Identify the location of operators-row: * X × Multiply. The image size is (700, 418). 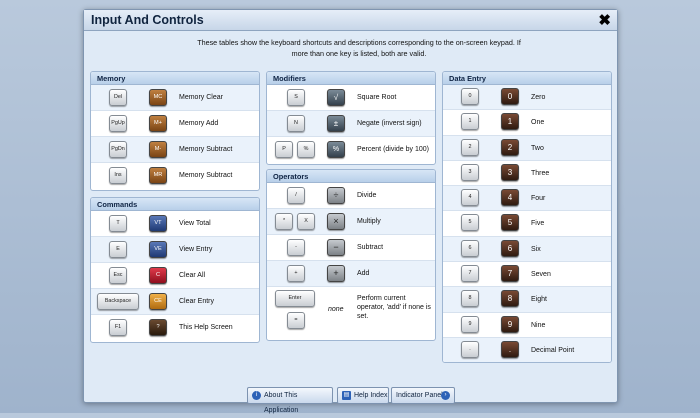
(351, 222).